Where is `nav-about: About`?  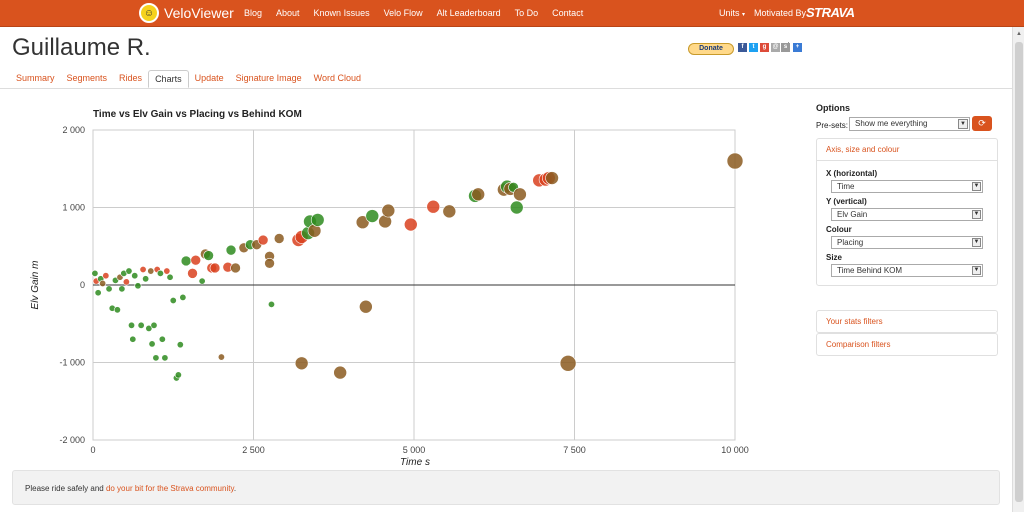
nav-about: About is located at coordinates (288, 13).